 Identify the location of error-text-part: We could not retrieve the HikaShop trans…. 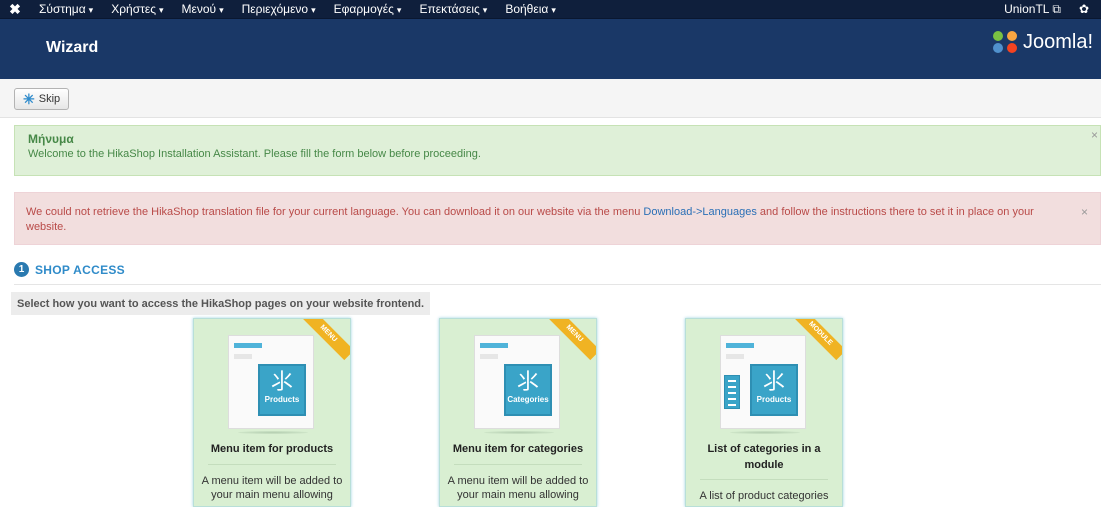
(335, 212).